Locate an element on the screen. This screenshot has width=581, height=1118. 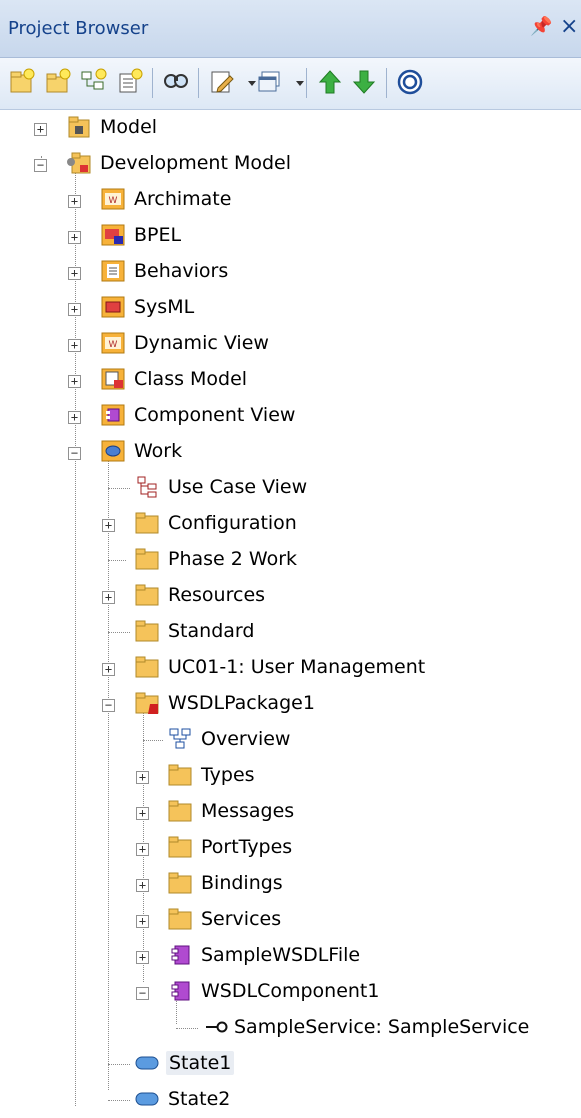
properties-icon is located at coordinates (222, 82).